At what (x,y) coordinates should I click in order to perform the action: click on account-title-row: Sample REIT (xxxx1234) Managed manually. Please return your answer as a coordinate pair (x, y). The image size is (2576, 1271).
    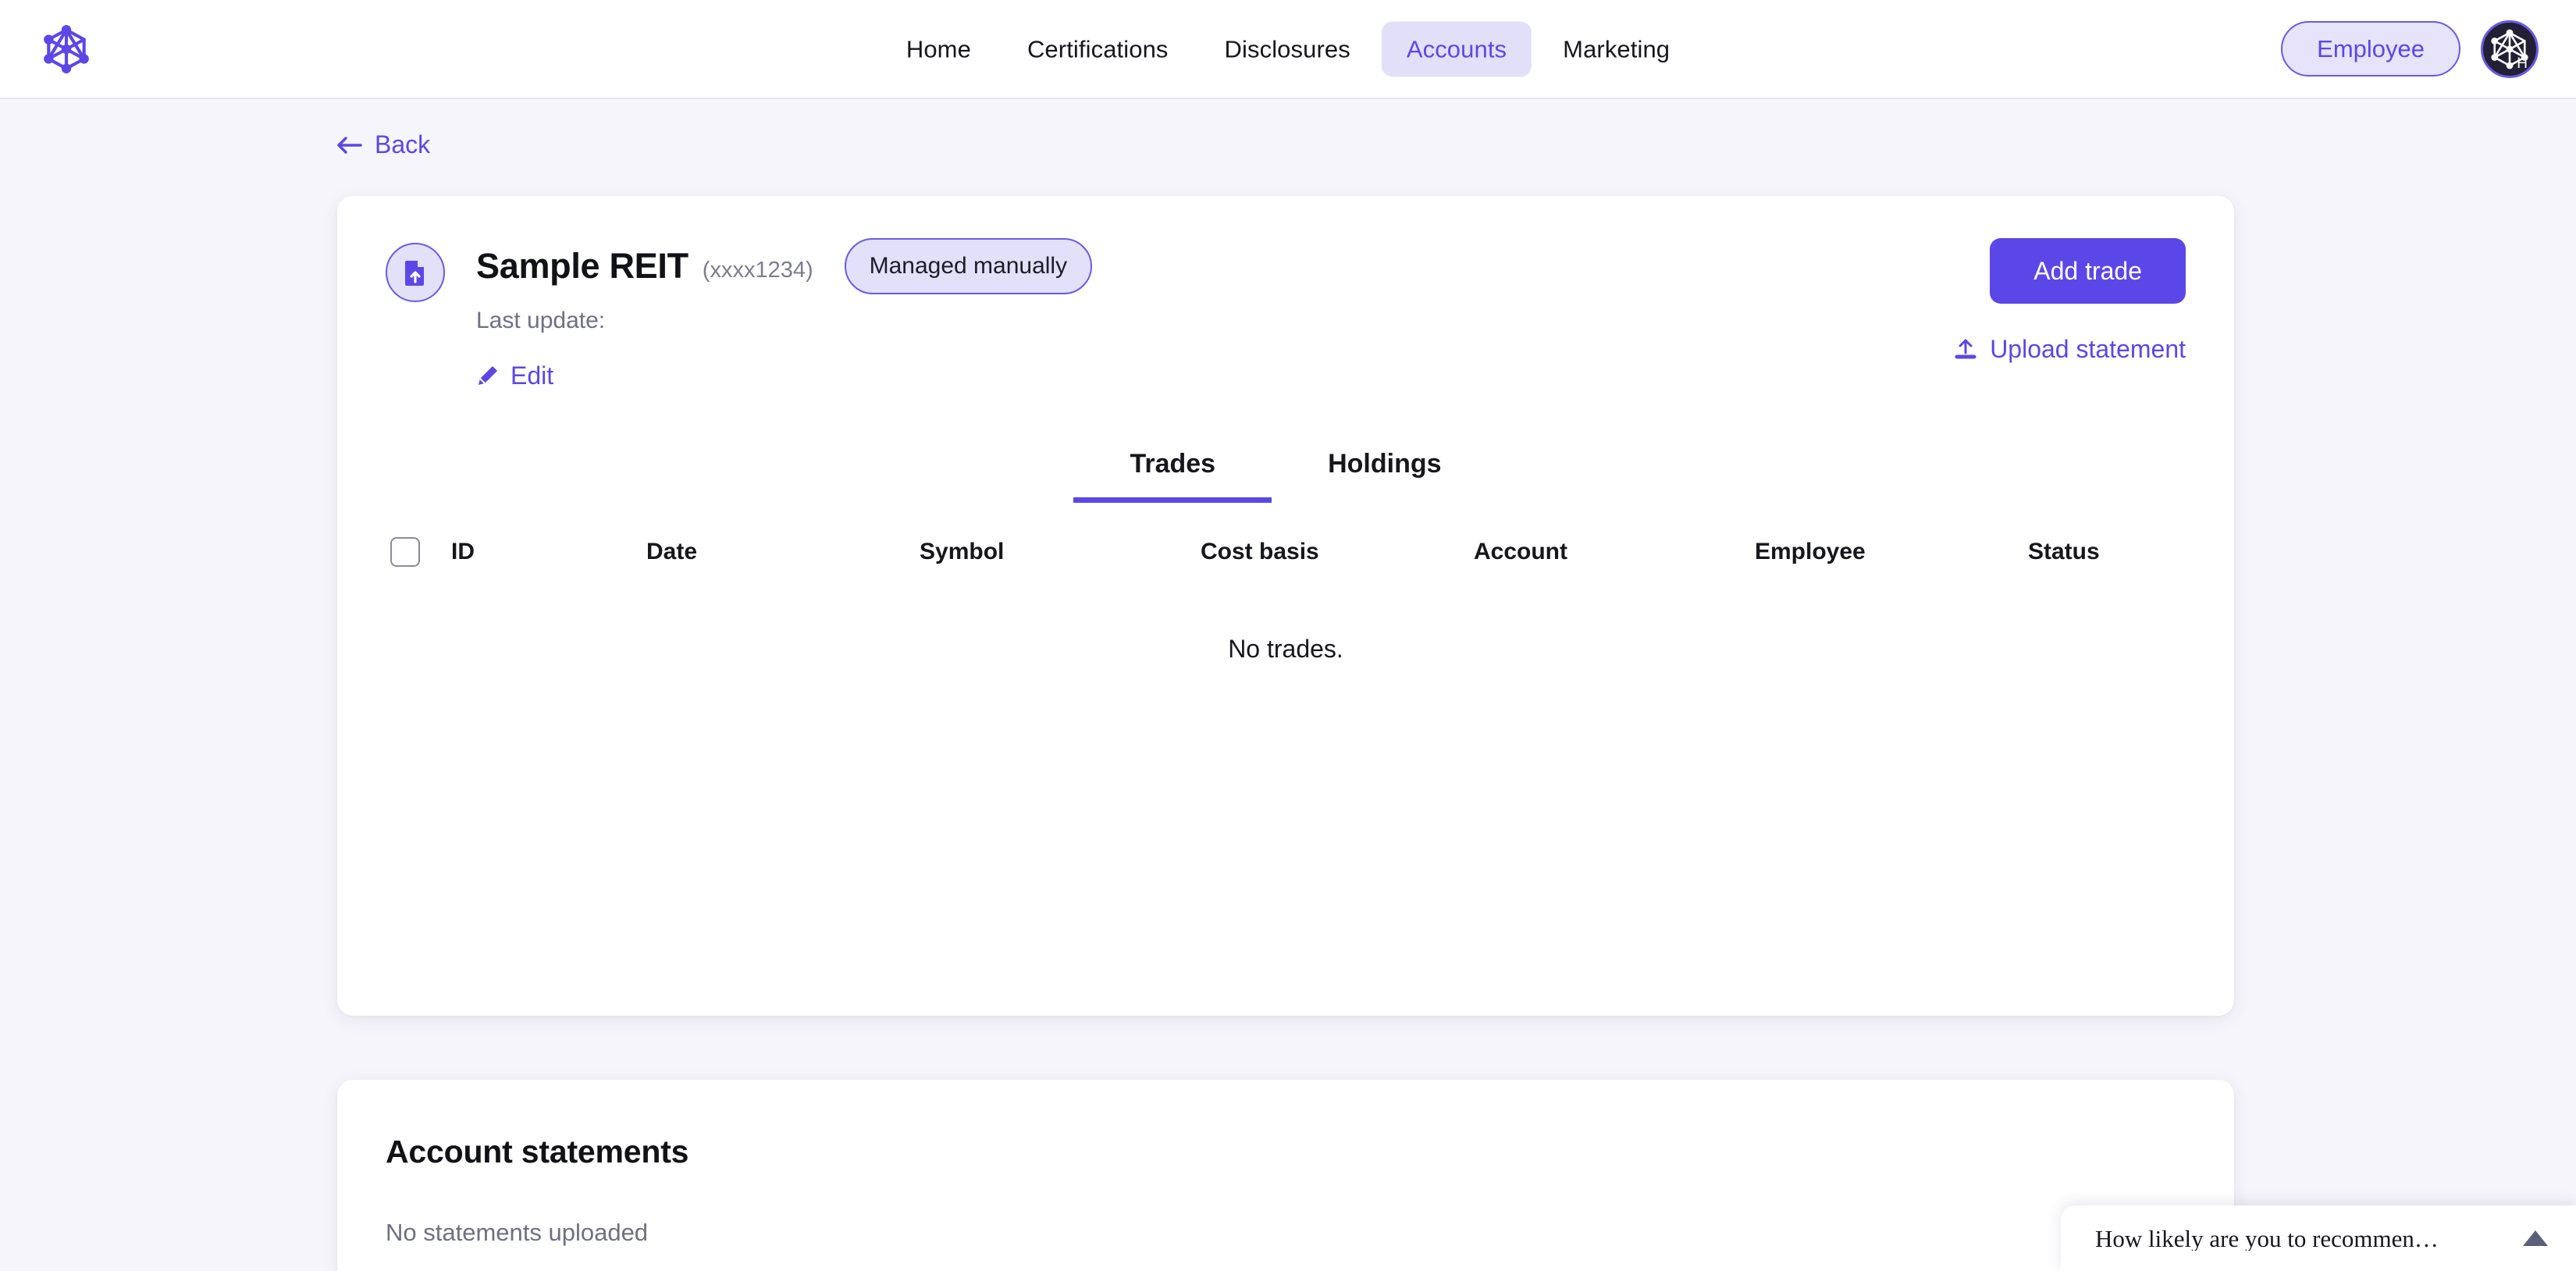
    Looking at the image, I should click on (784, 266).